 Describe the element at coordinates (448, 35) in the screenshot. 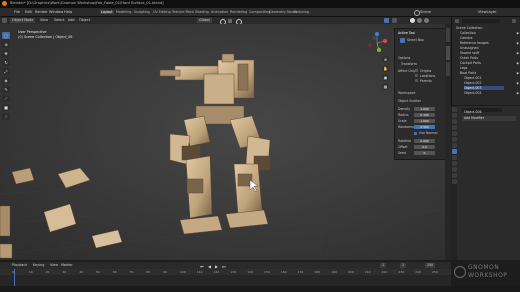

I see `tab-item` at that location.